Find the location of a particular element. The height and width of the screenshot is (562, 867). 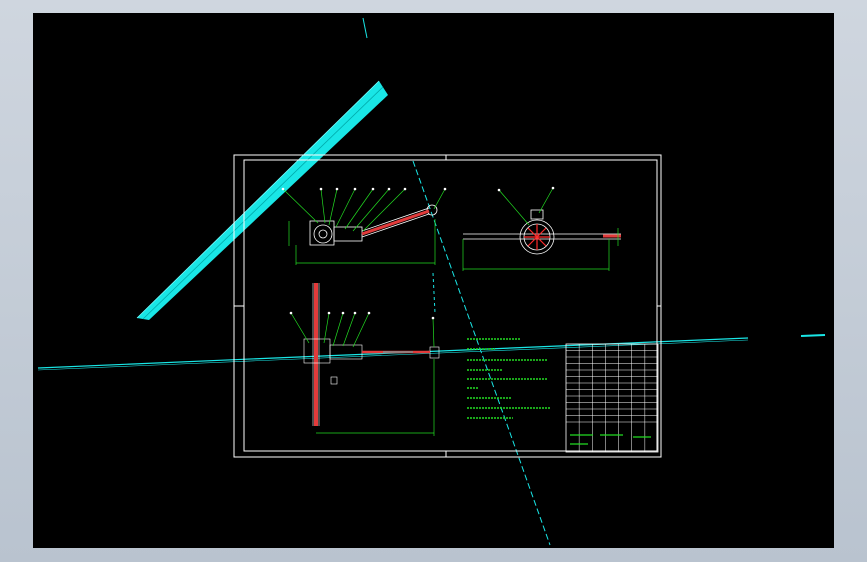

top-lug is located at coordinates (537, 214).